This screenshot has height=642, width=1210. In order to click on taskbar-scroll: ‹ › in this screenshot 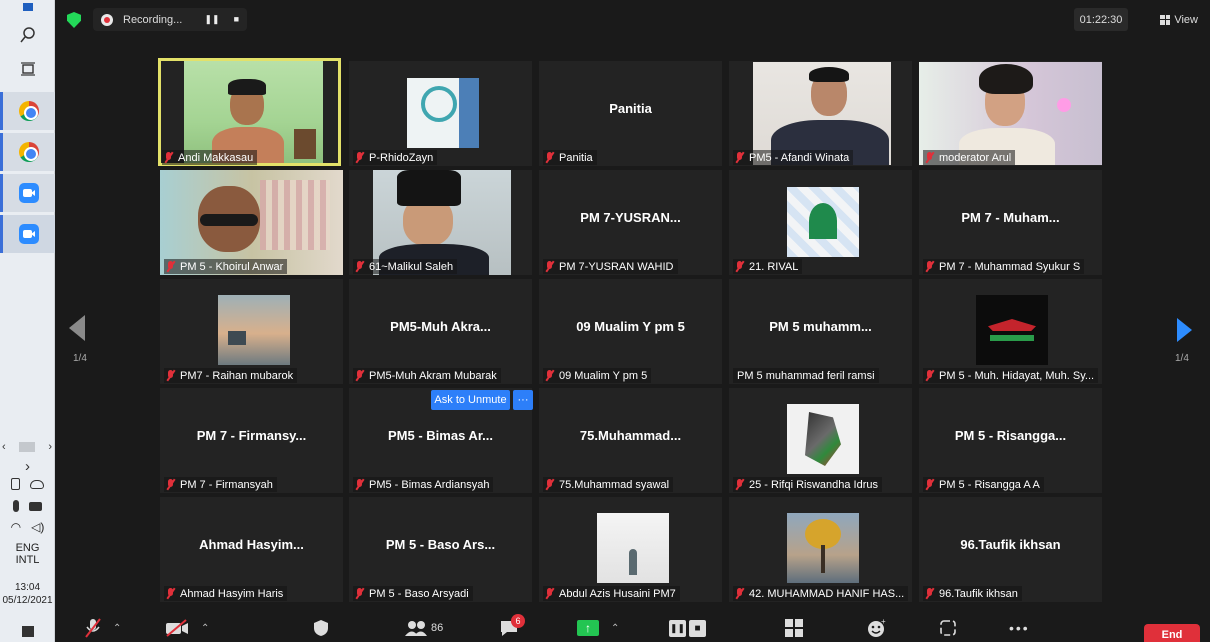, I will do `click(27, 447)`.